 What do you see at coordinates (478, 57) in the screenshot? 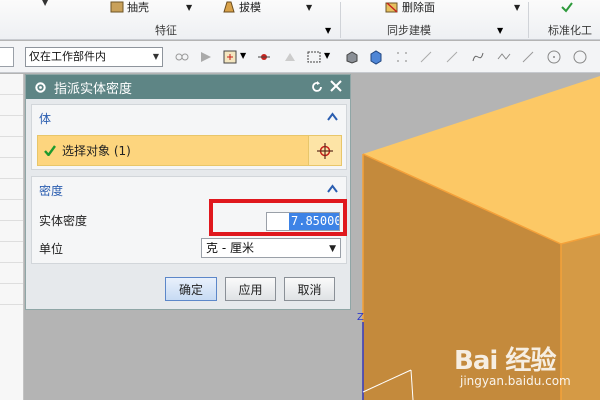
I see `curve-icon` at bounding box center [478, 57].